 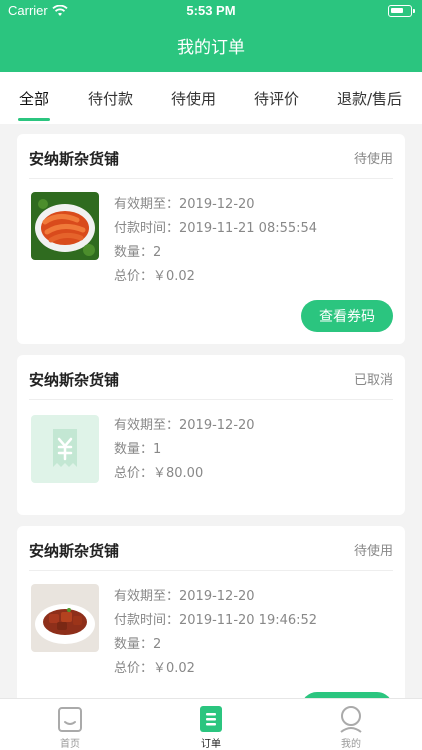 What do you see at coordinates (276, 98) in the screenshot?
I see `tab-pending-review: 待评价` at bounding box center [276, 98].